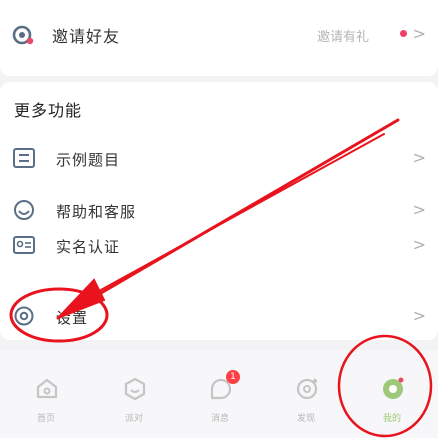  I want to click on gear-icon, so click(24, 316).